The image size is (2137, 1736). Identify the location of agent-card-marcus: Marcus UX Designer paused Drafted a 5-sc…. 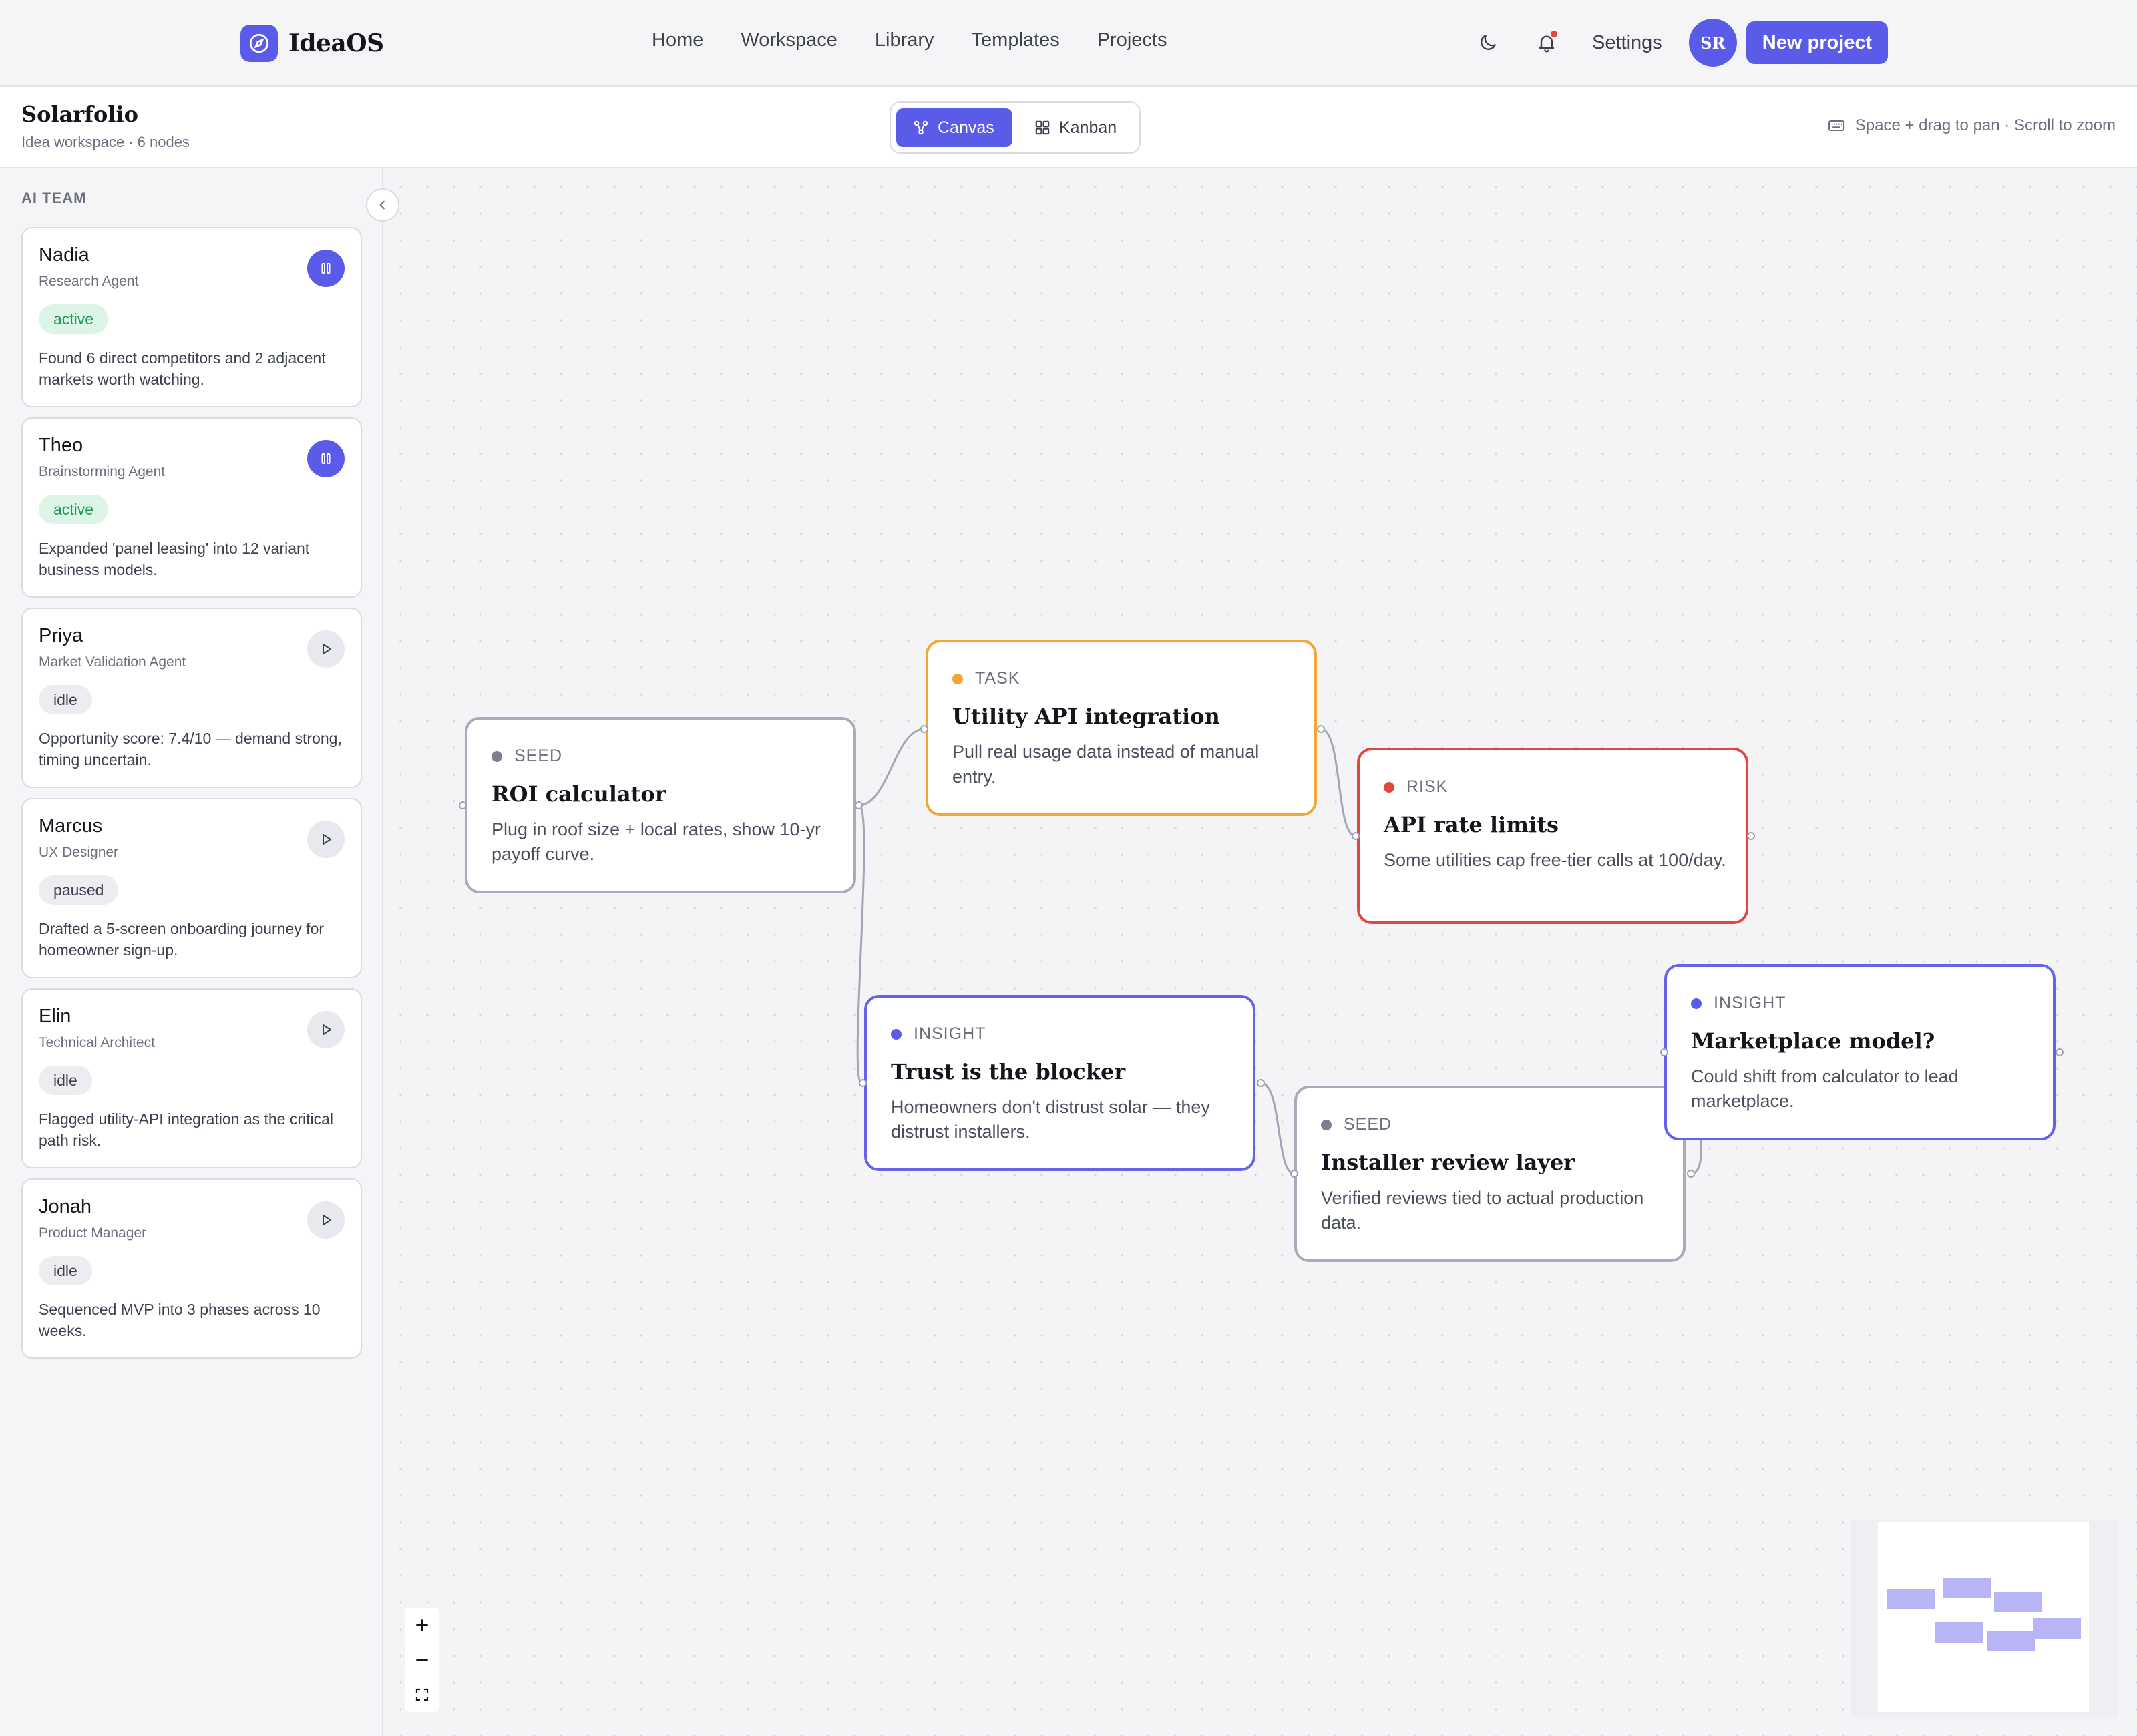
(191, 888).